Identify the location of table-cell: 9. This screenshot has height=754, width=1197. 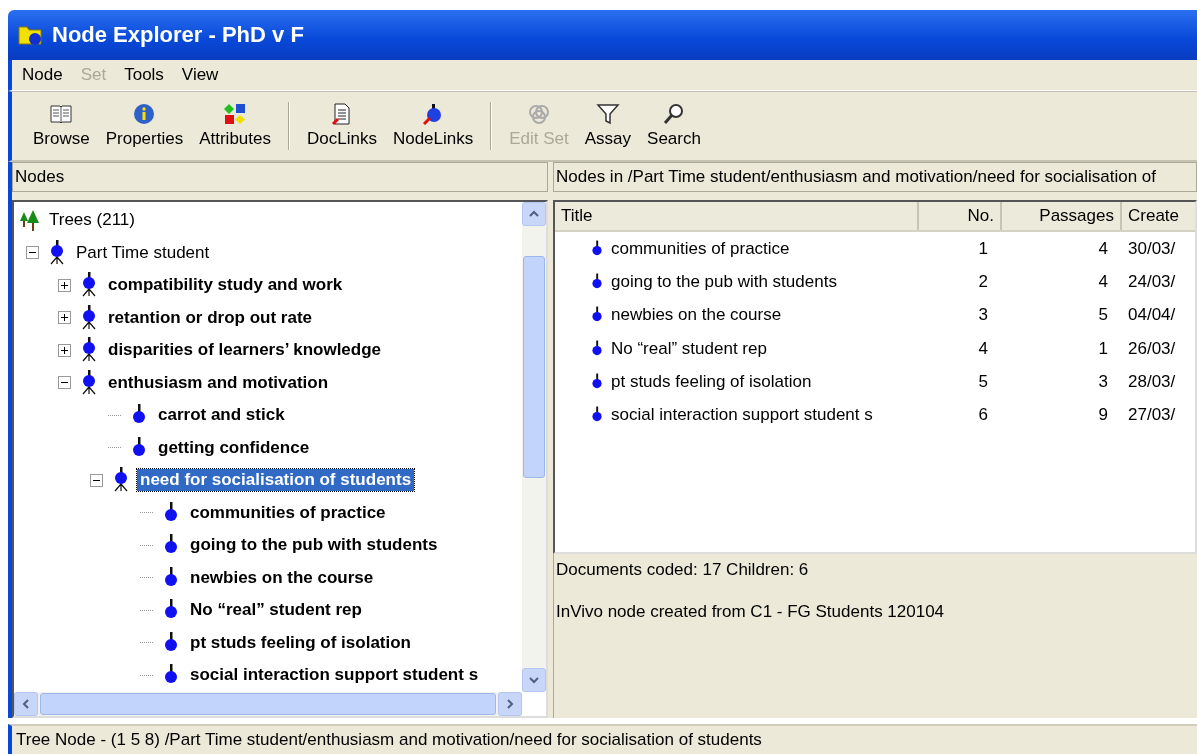
(1103, 415).